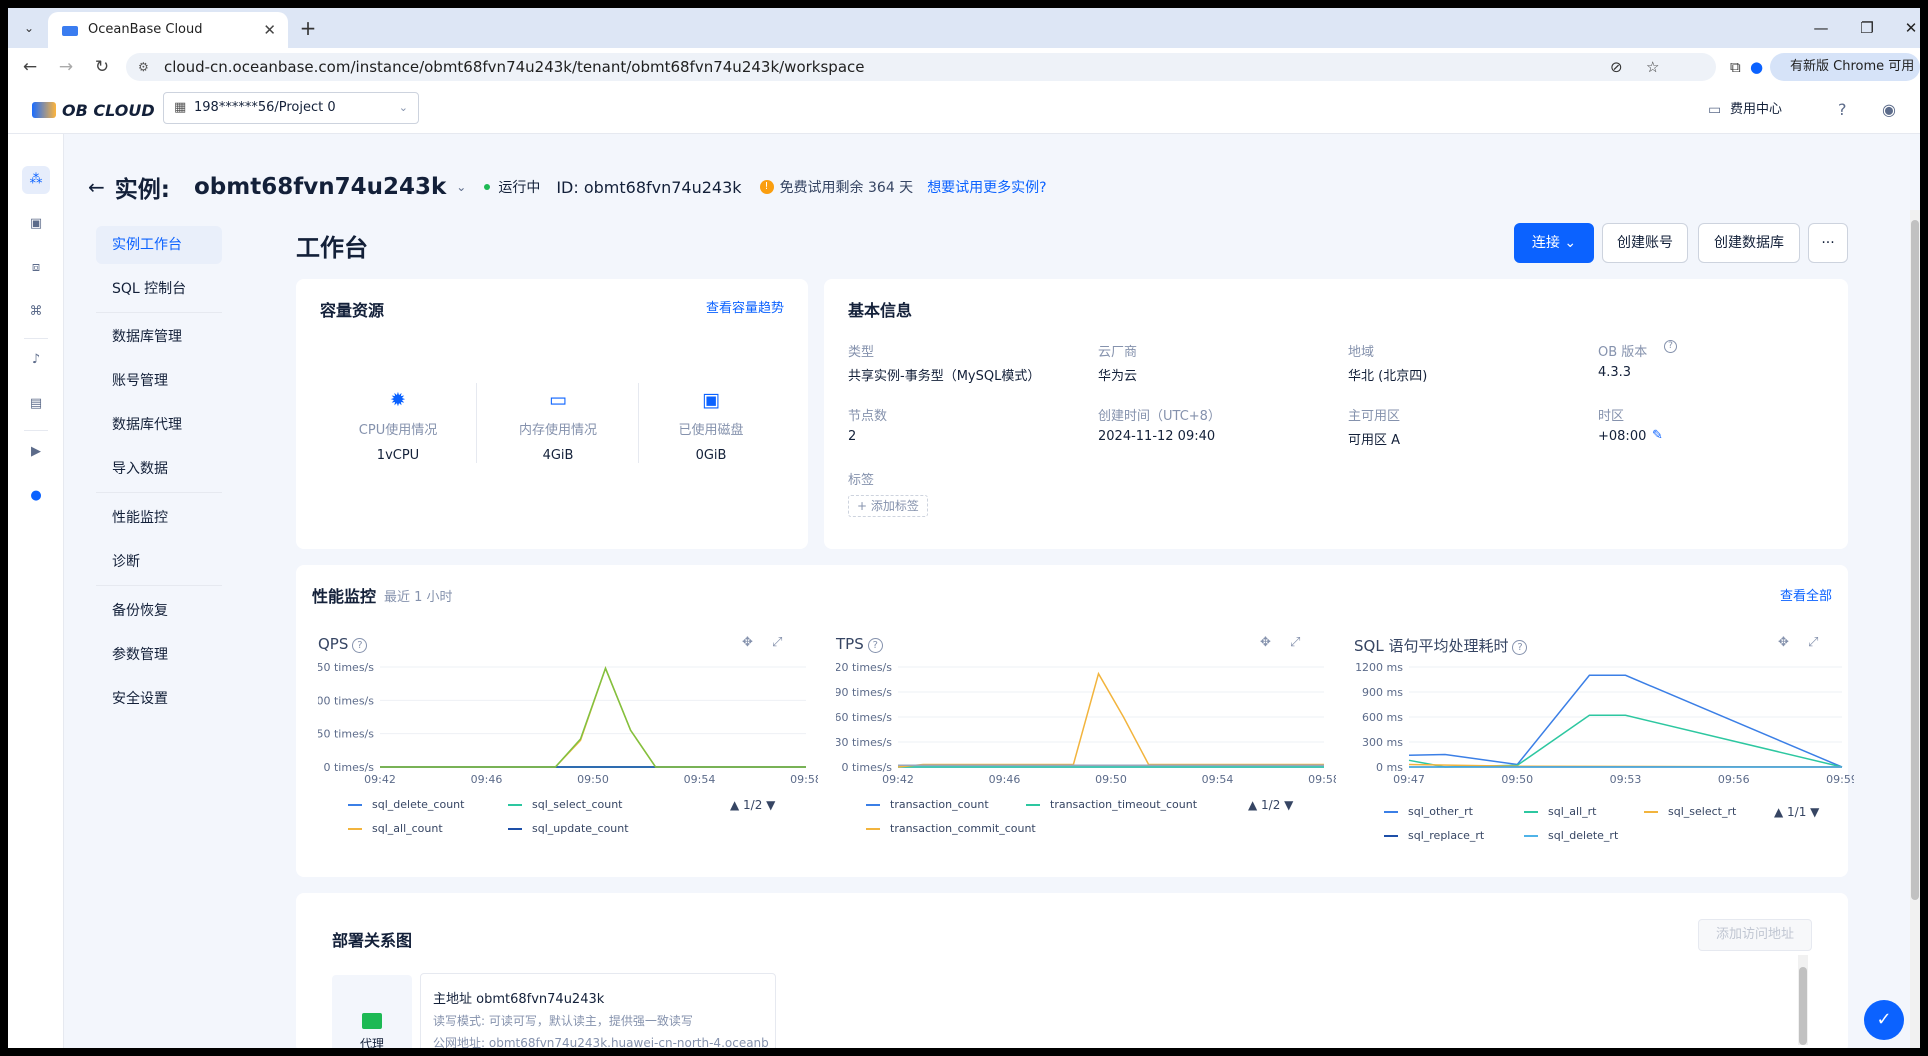  What do you see at coordinates (461, 187) in the screenshot?
I see `chevron-down-icon: ⌄` at bounding box center [461, 187].